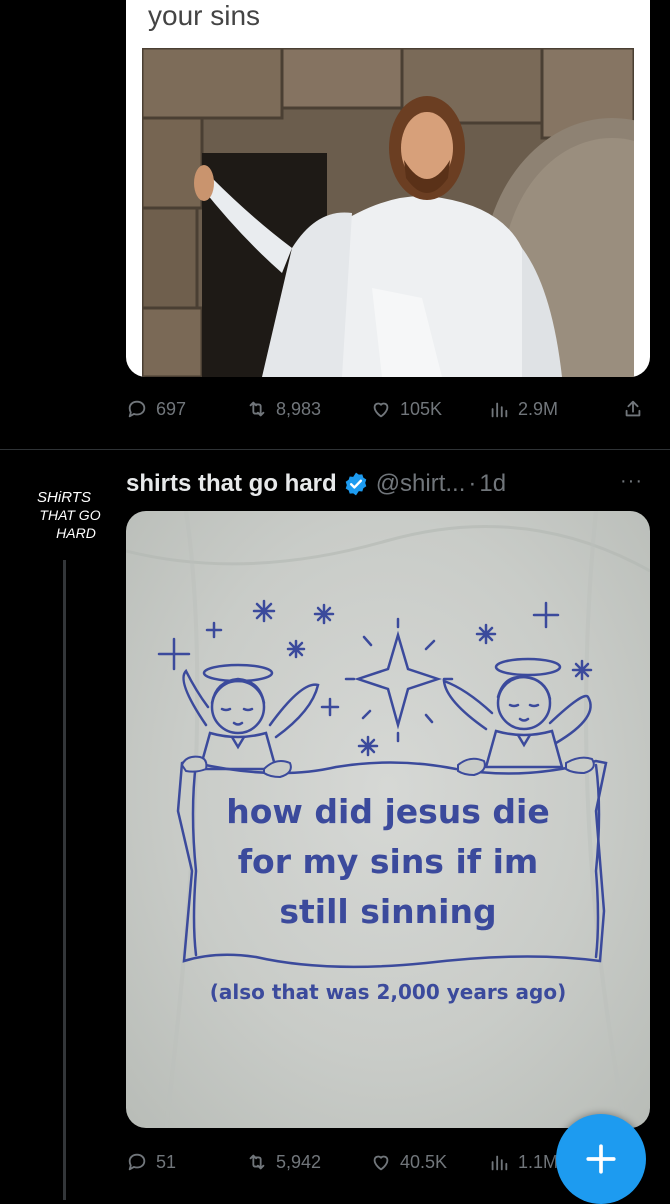  I want to click on like-button: 40.5K, so click(408, 1162).